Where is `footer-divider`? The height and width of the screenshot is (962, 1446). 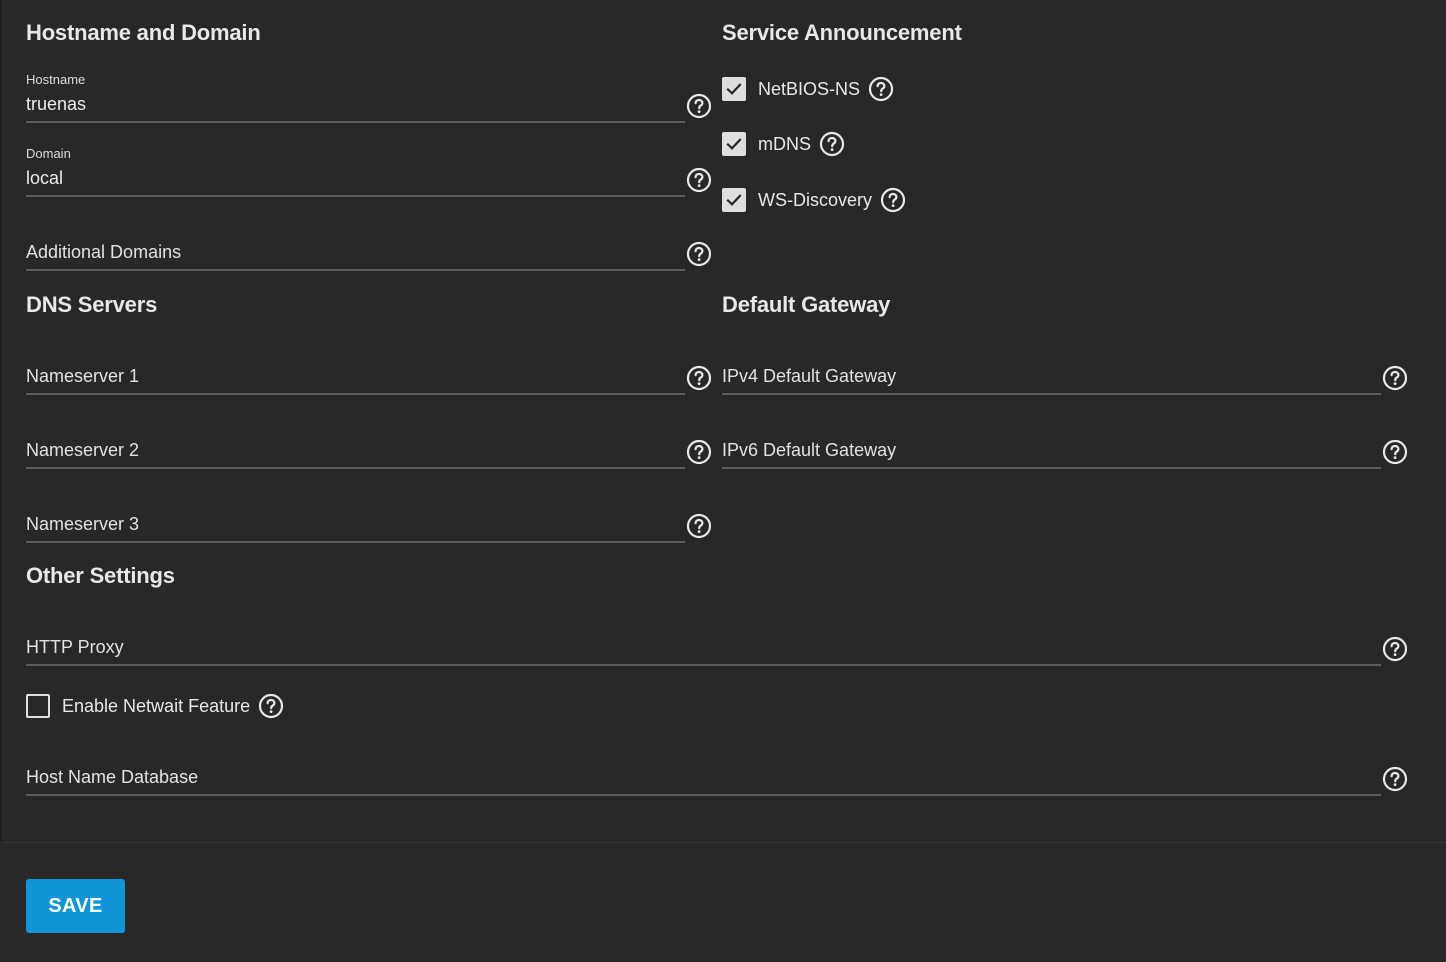 footer-divider is located at coordinates (723, 842).